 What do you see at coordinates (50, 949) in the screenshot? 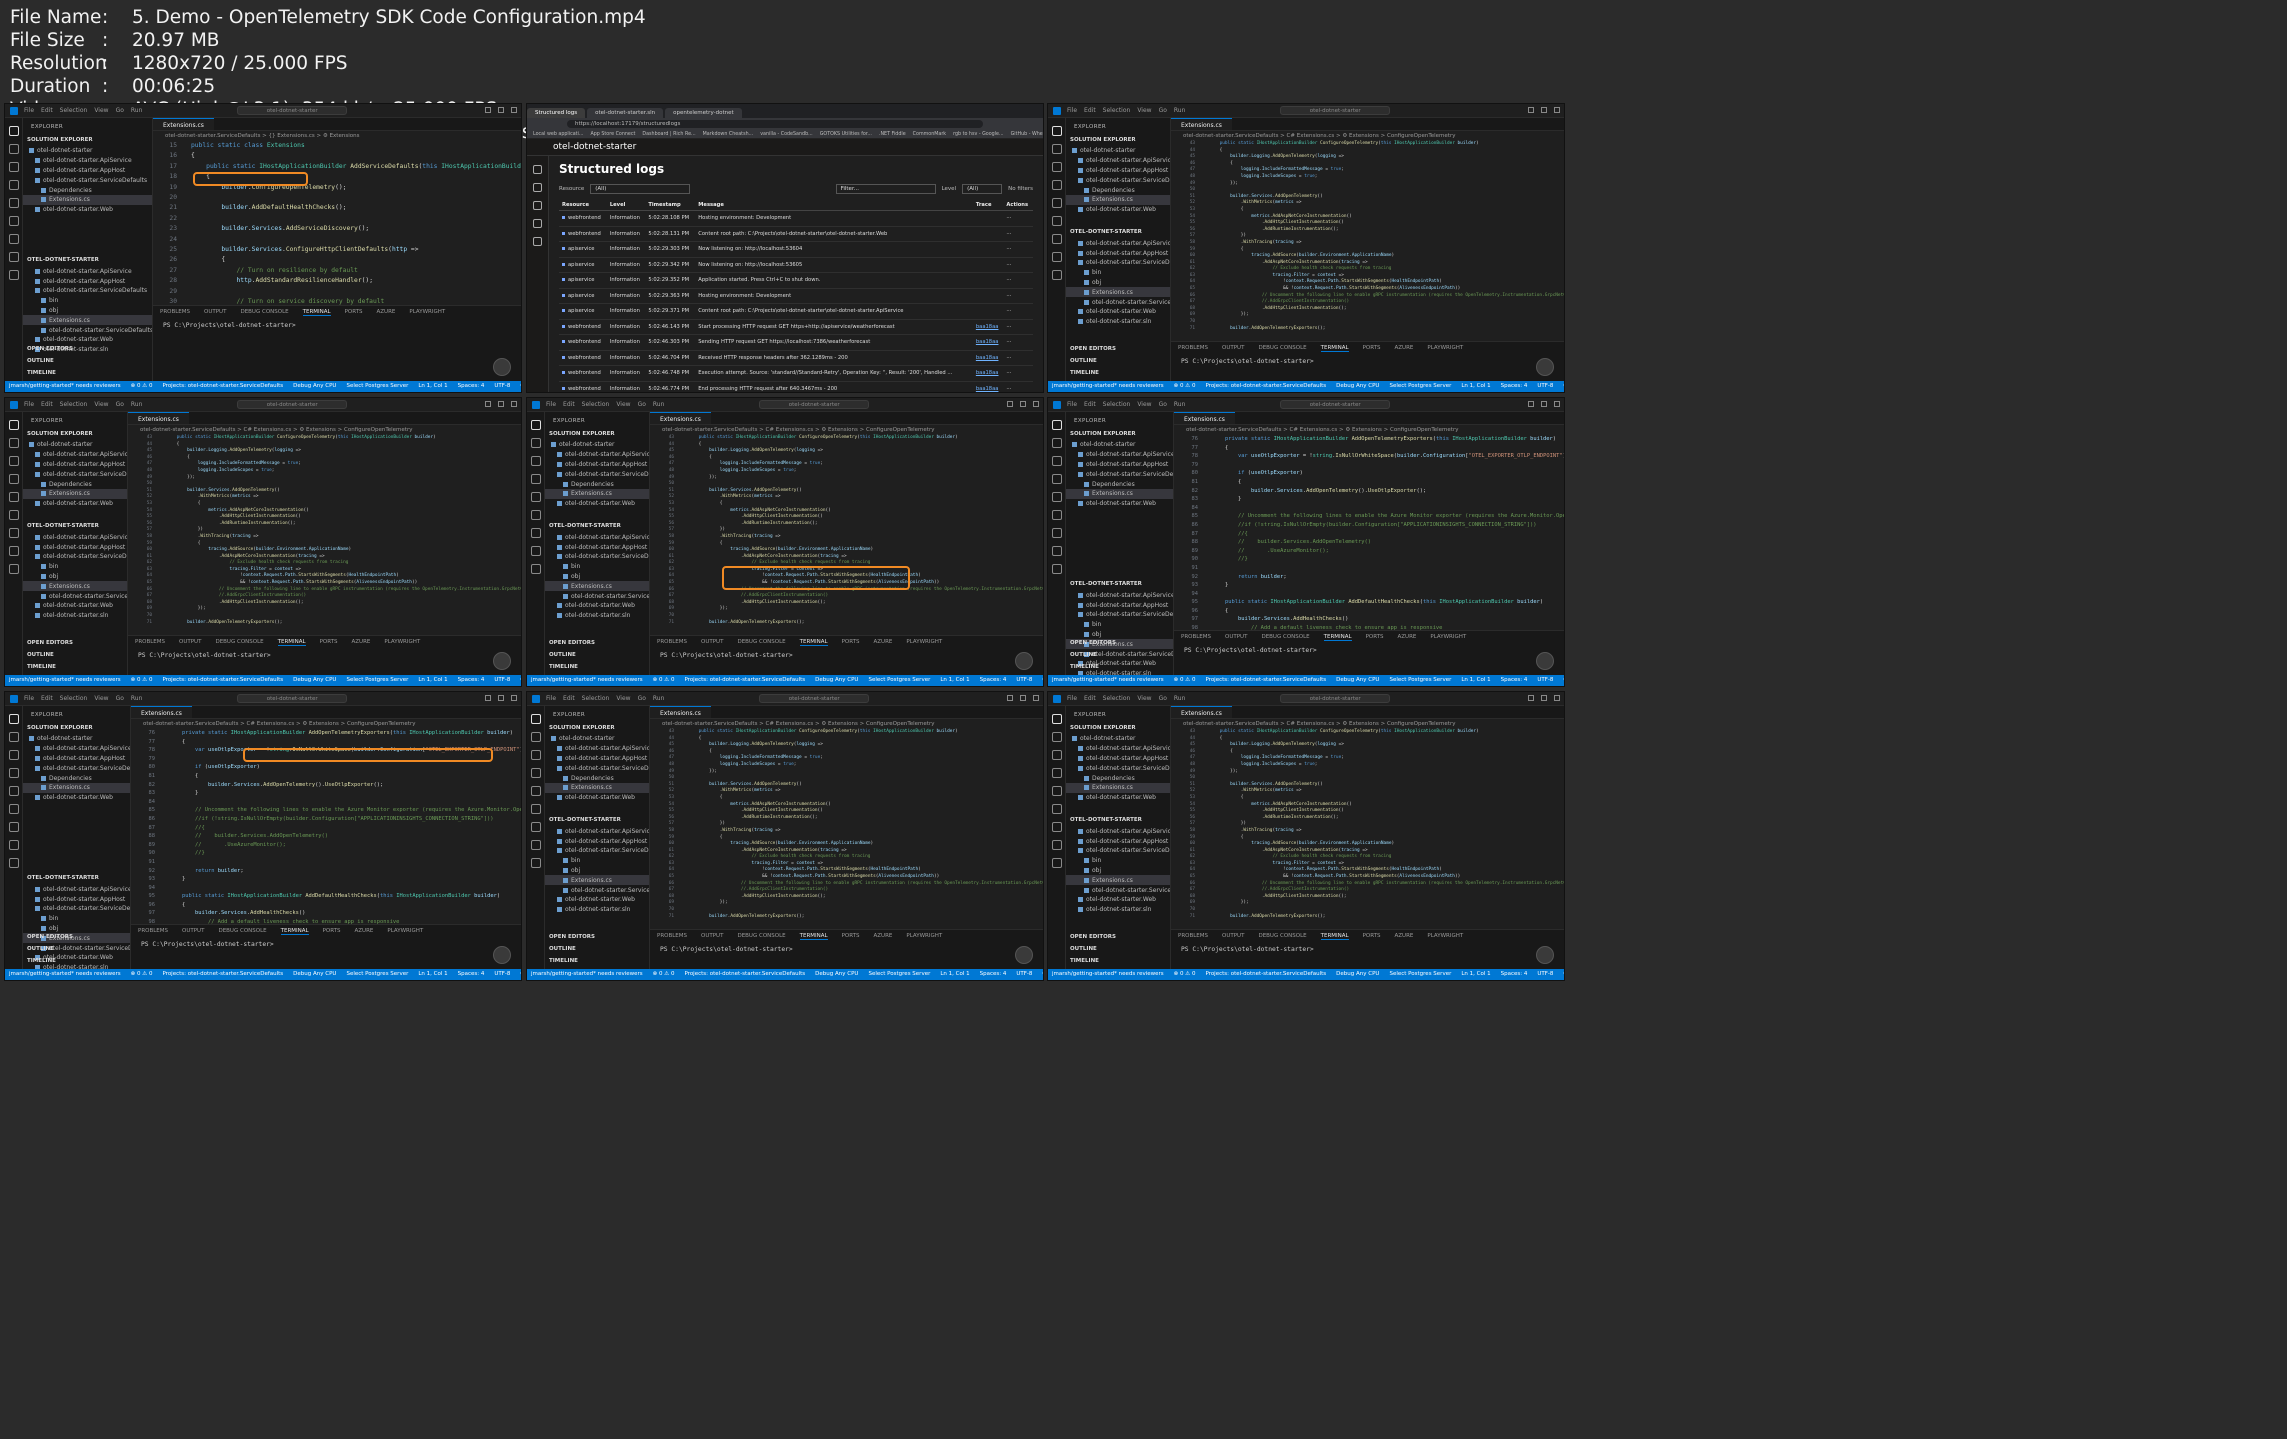
I see `section-outline: OUTLINE` at bounding box center [50, 949].